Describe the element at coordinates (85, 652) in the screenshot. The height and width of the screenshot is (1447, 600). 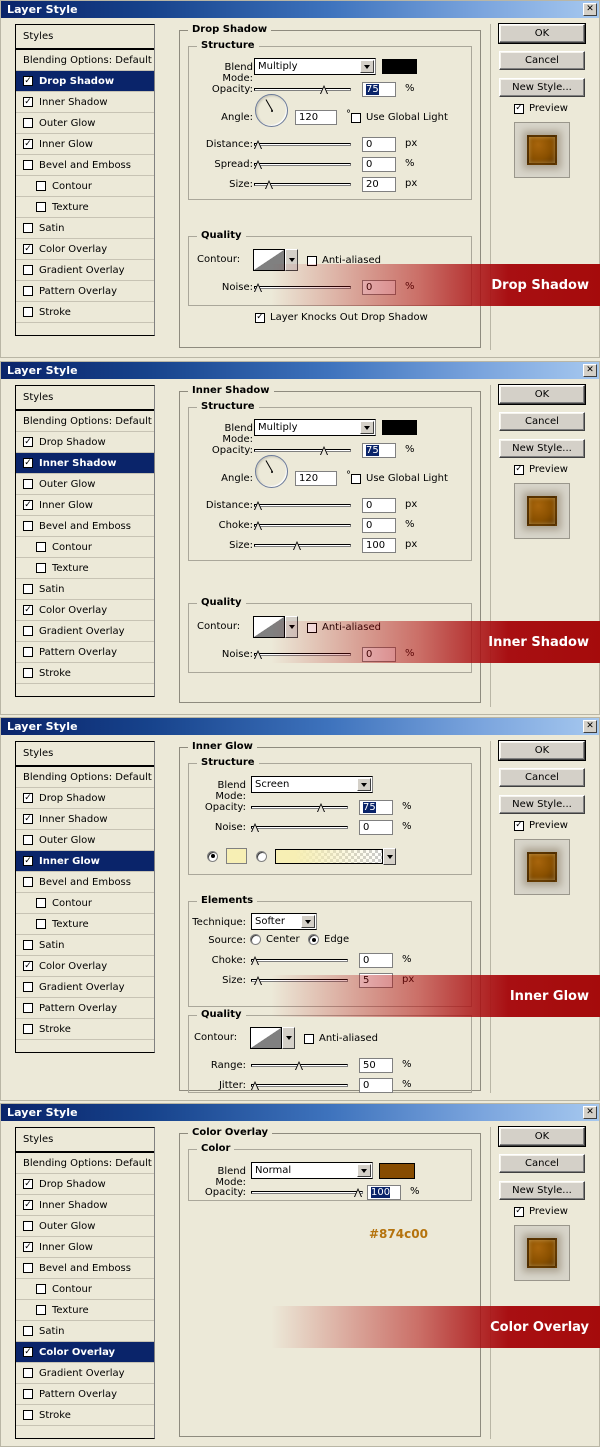
I see `style-item-pattern-overlay: ✓ Pattern Overlay` at that location.